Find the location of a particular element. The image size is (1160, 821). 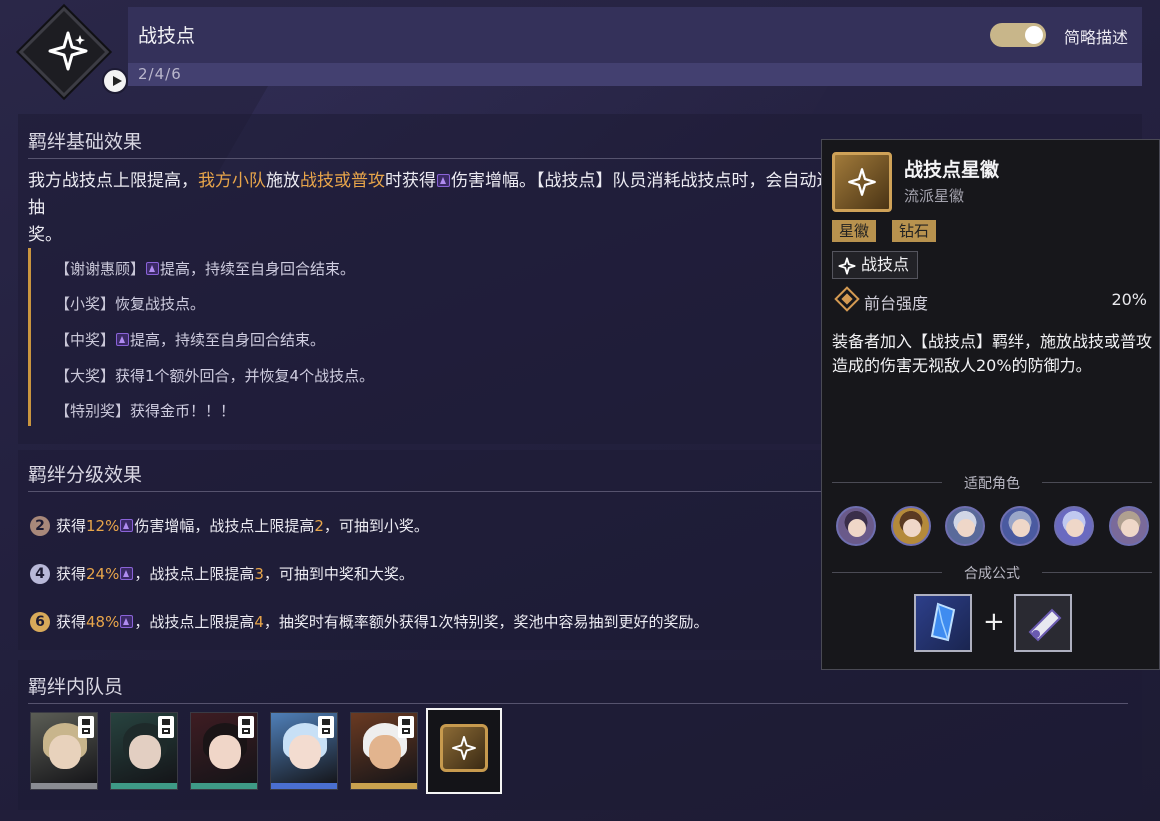

emblem-type: 流派星徽 is located at coordinates (934, 196).